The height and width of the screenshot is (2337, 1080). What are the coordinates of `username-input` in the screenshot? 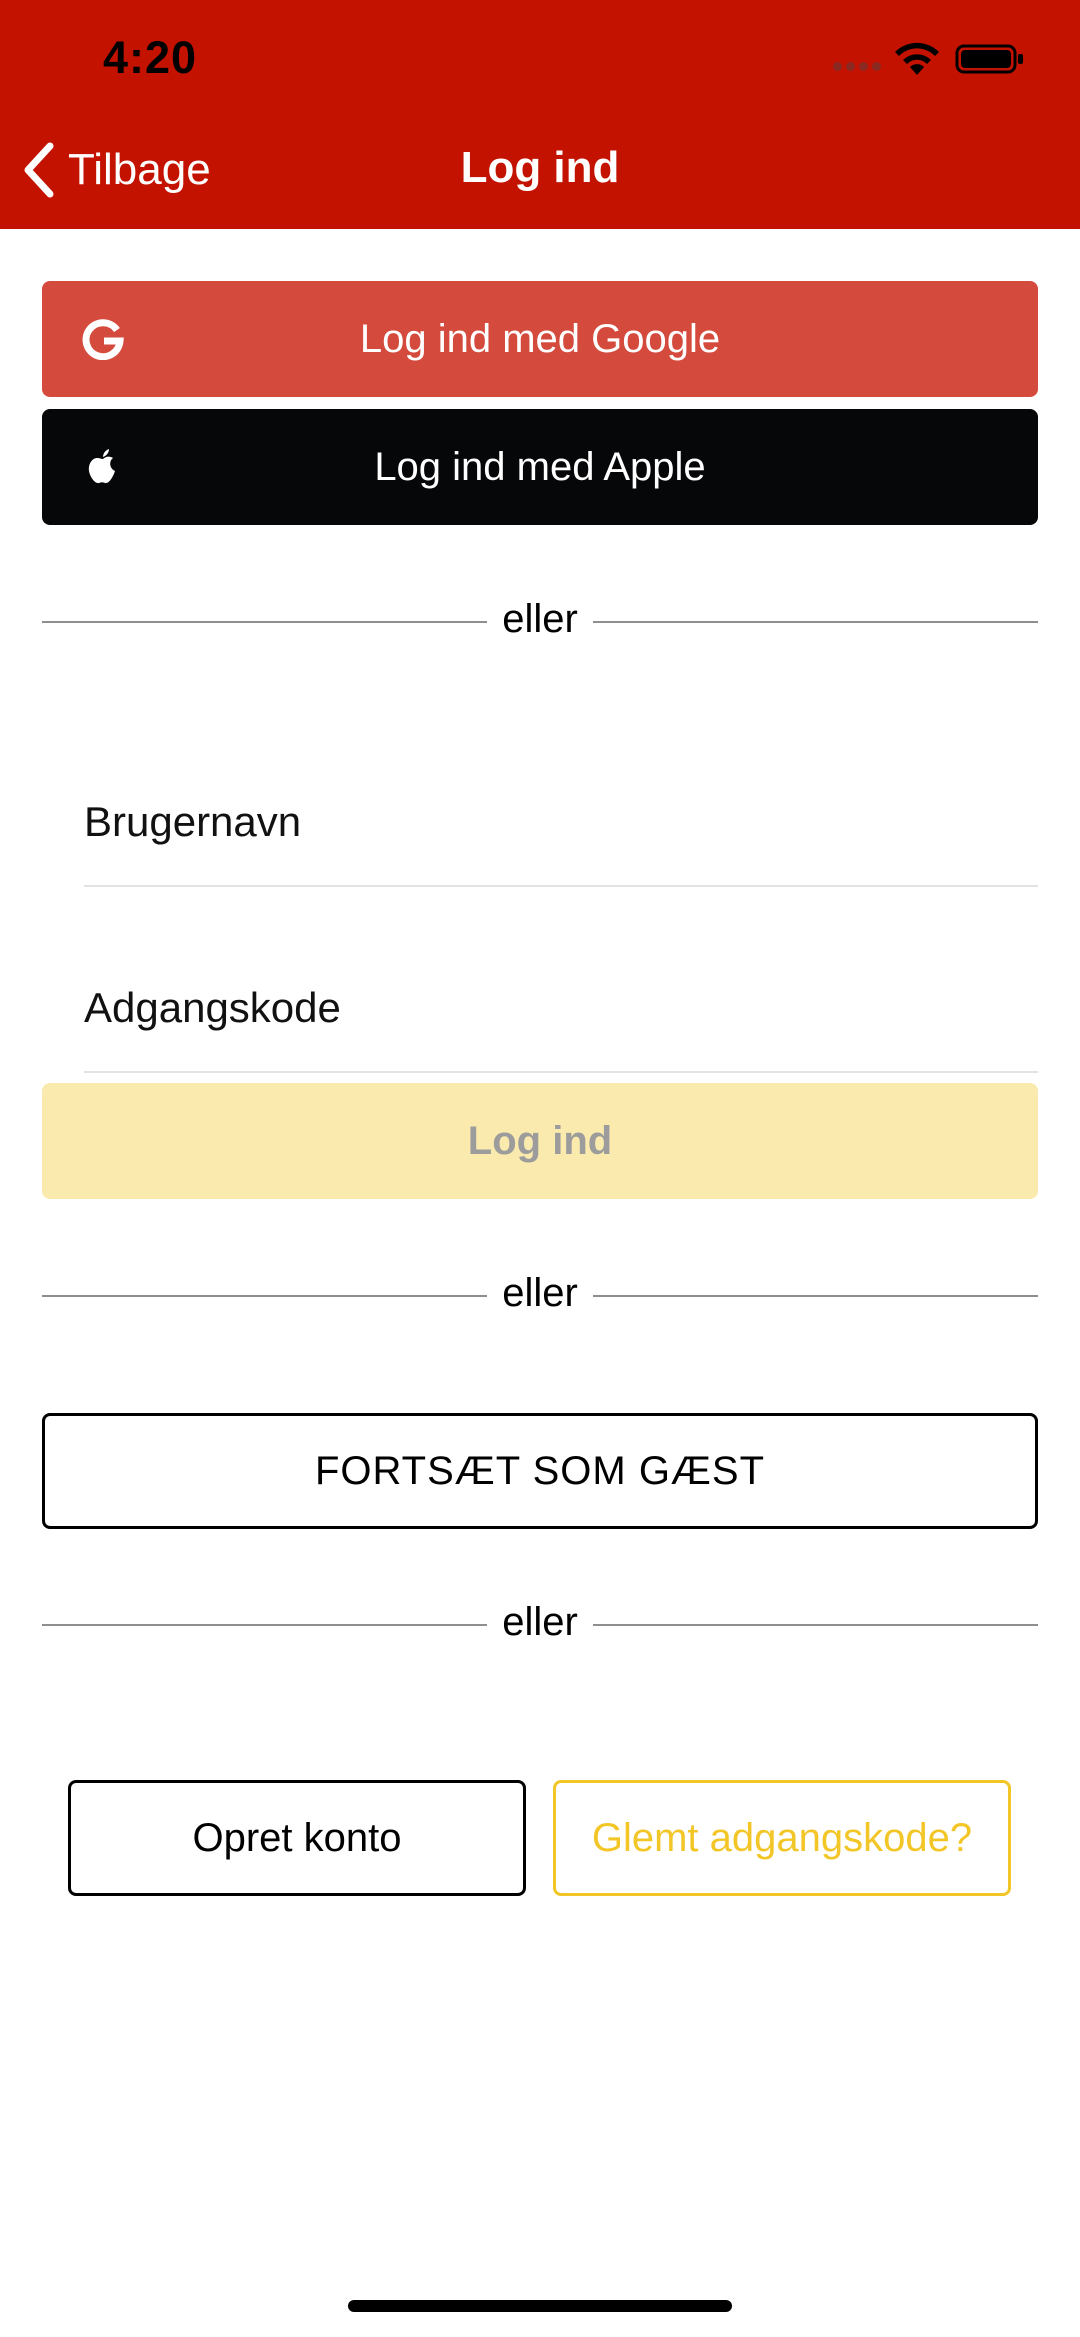 It's located at (561, 822).